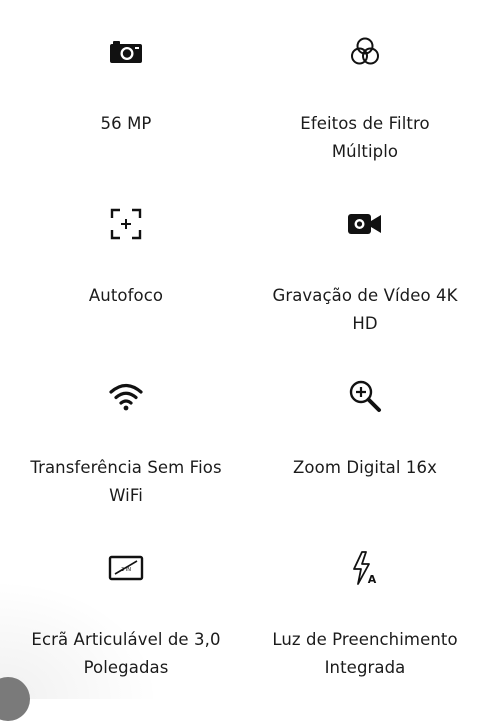 The image size is (491, 721). Describe the element at coordinates (365, 224) in the screenshot. I see `video-camera-icon` at that location.